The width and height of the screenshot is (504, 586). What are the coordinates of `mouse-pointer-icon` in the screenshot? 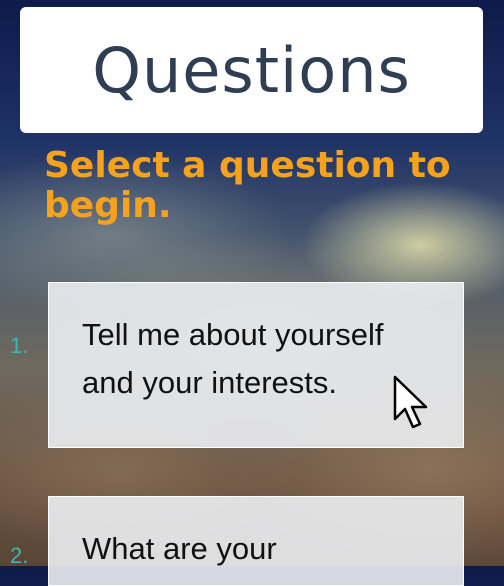 It's located at (410, 402).